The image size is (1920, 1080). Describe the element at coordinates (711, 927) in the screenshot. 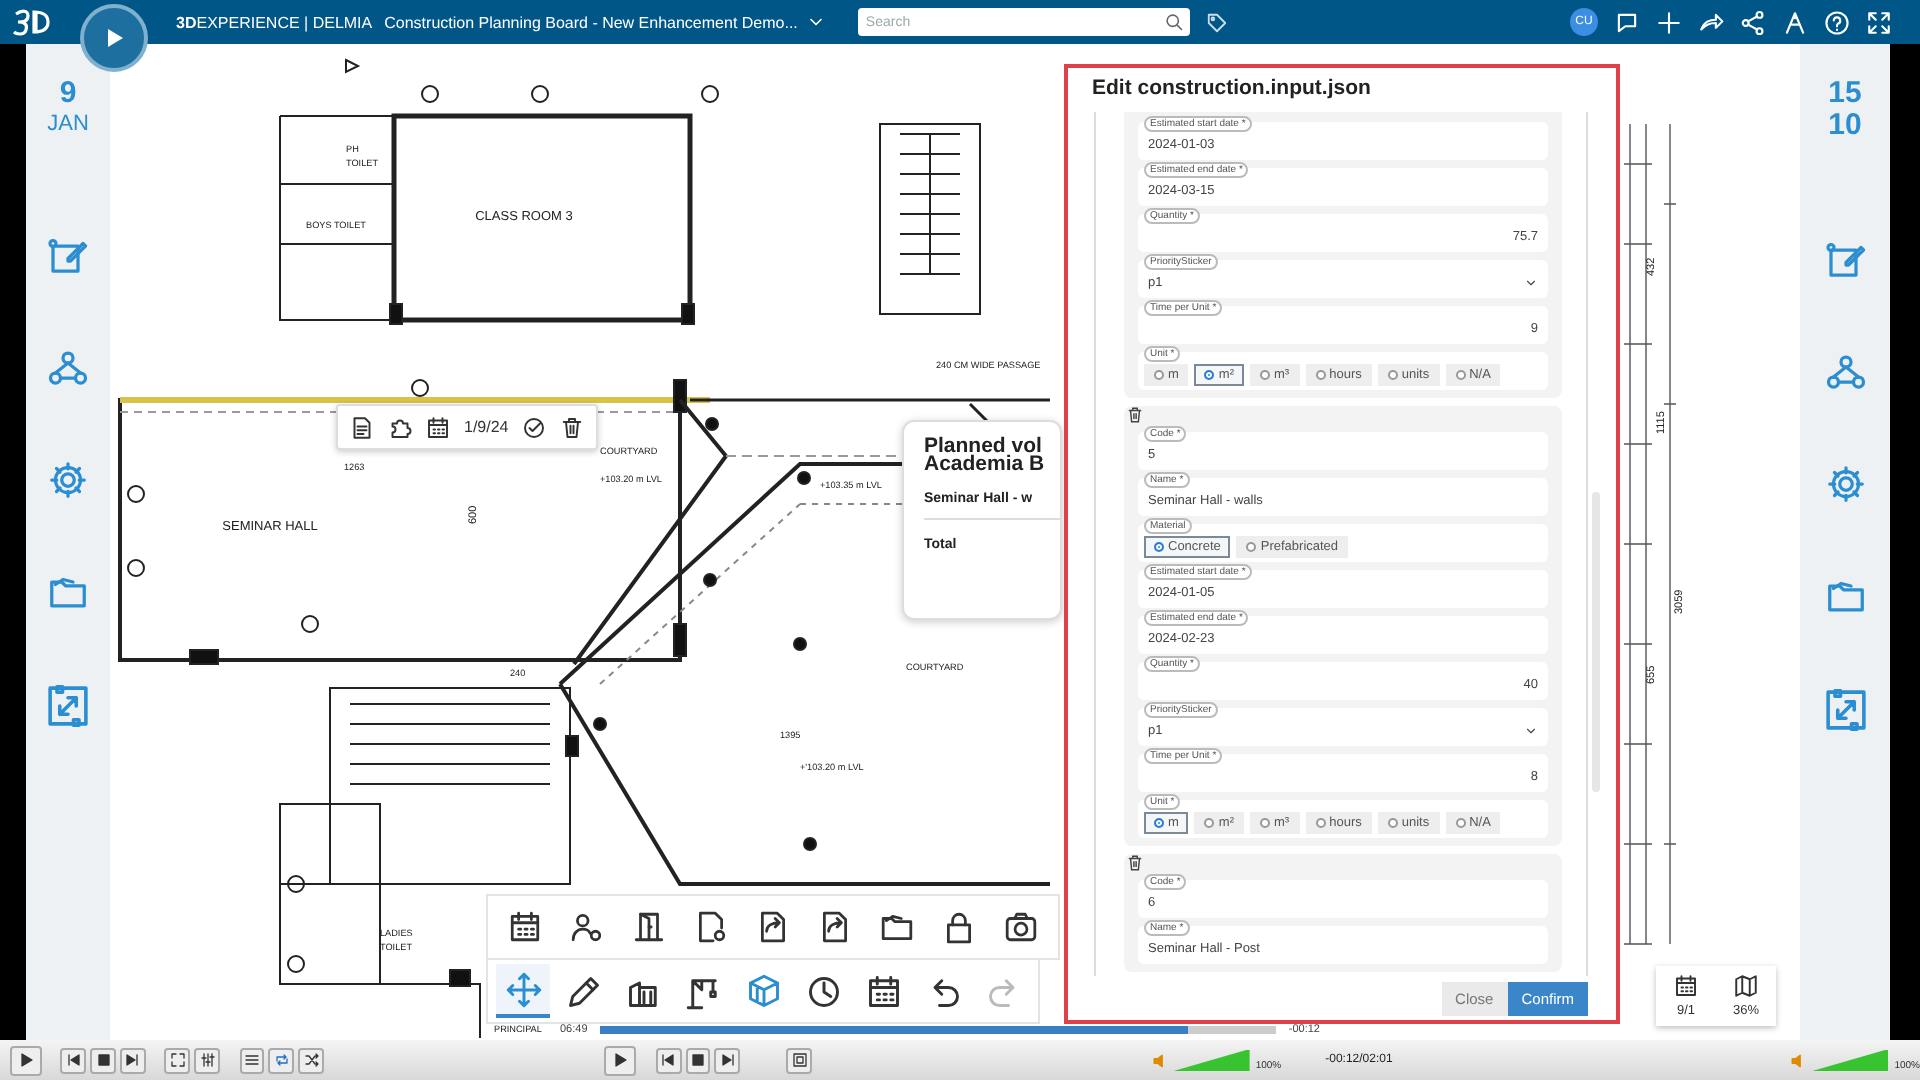

I see `document-settings-icon` at that location.